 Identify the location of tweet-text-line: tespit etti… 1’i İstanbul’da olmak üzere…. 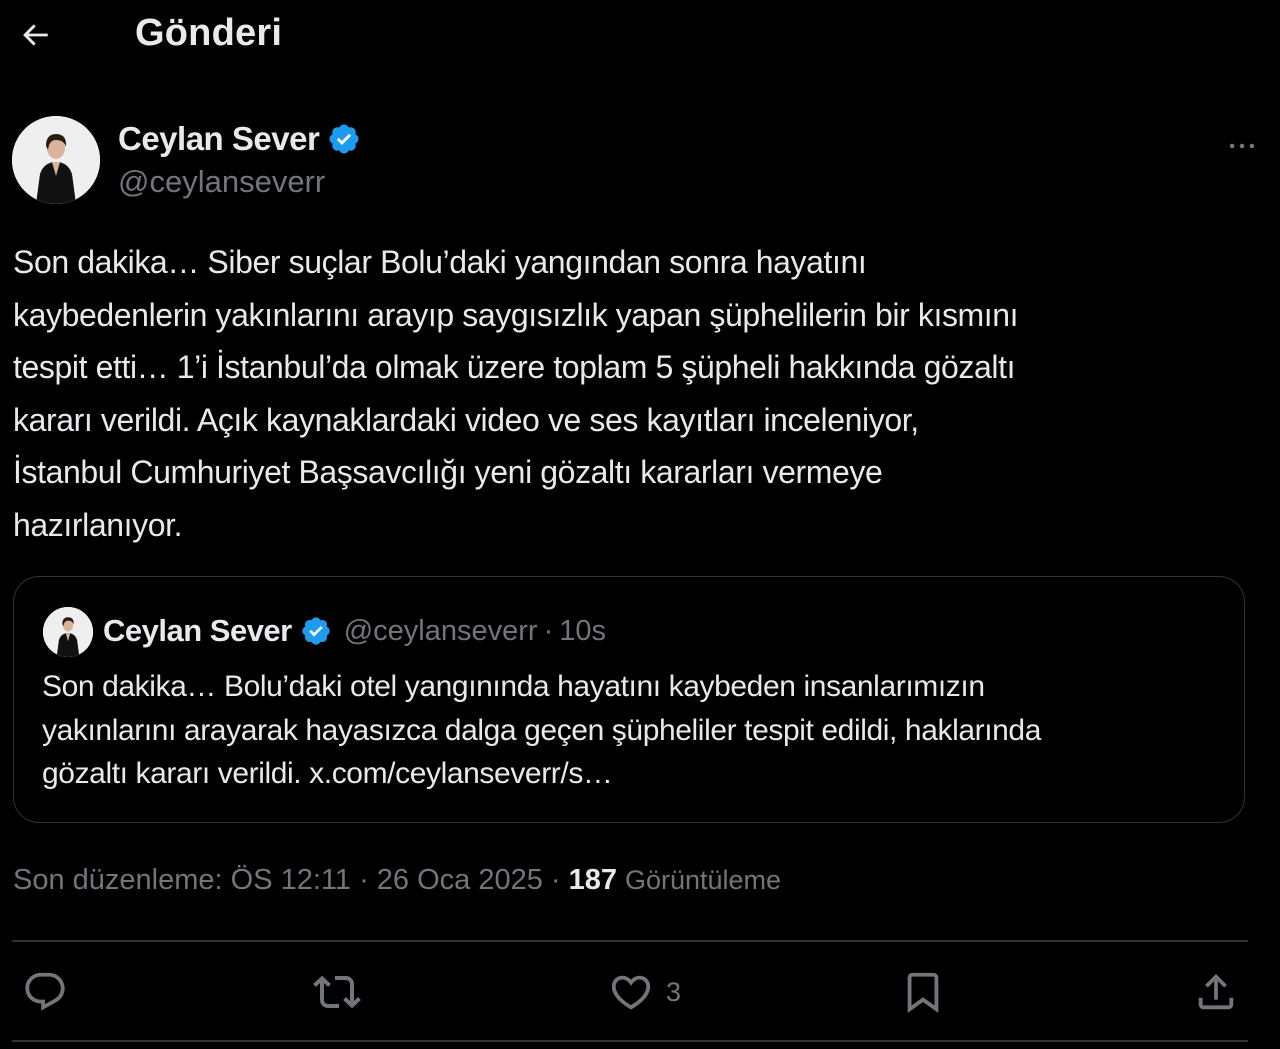
(514, 367).